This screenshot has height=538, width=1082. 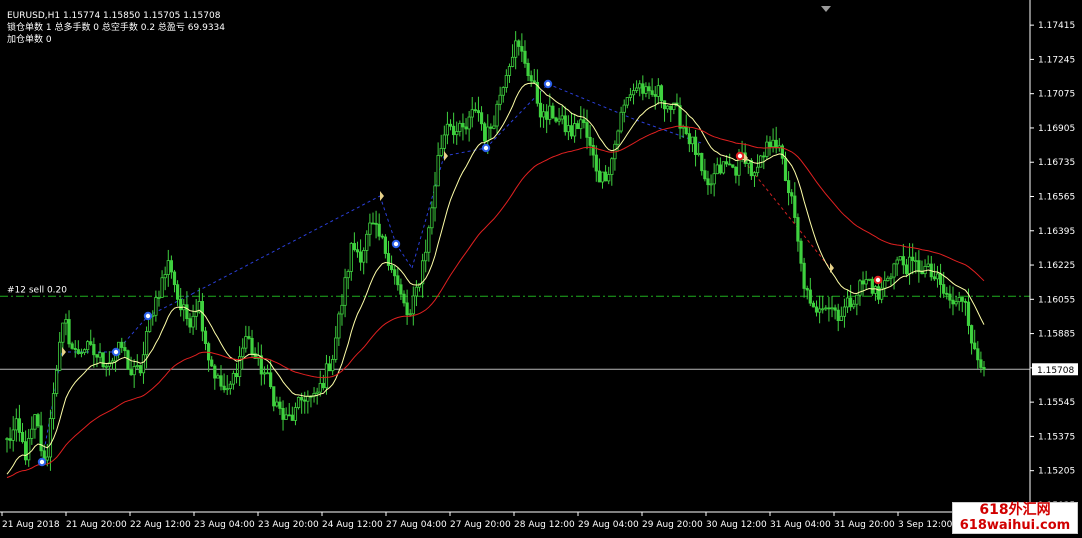 What do you see at coordinates (864, 525) in the screenshot?
I see `x-tick-label: 31 Aug 20:00` at bounding box center [864, 525].